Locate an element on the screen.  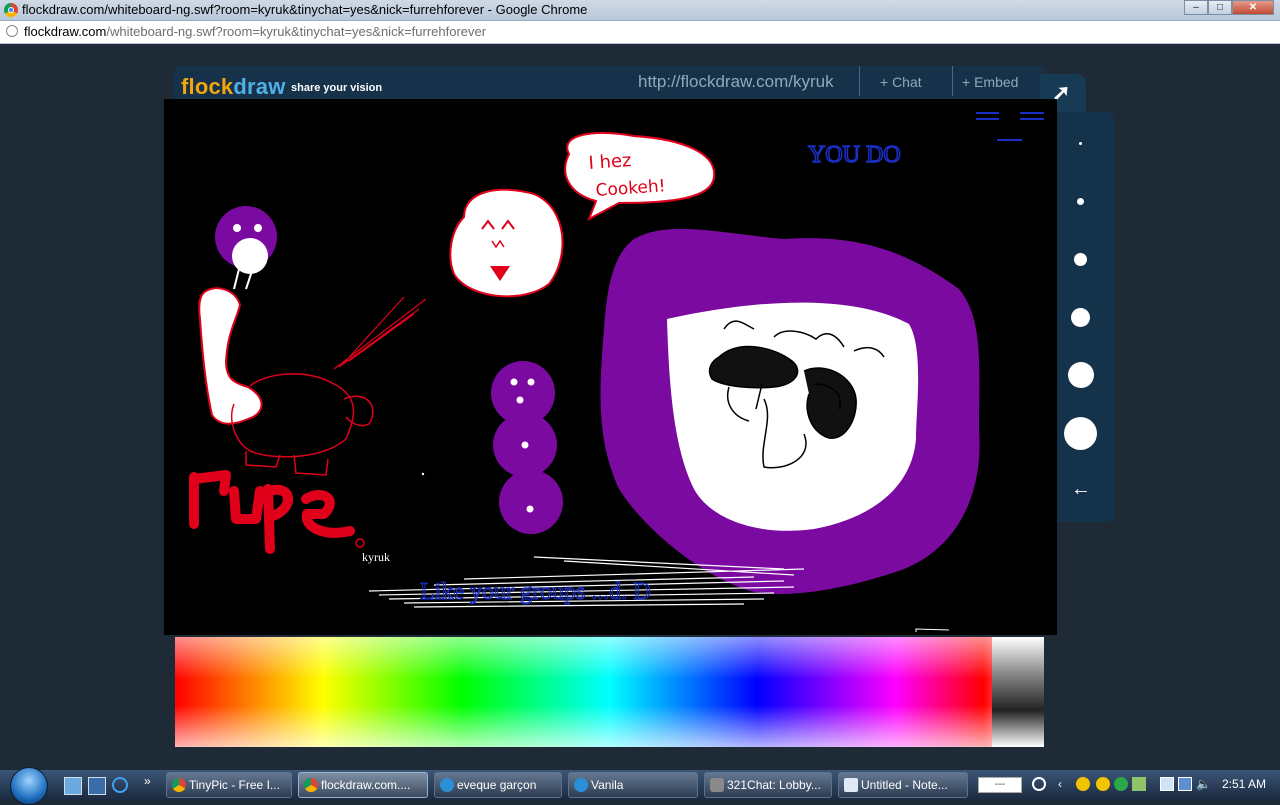
utorrent-icon is located at coordinates (1121, 784).